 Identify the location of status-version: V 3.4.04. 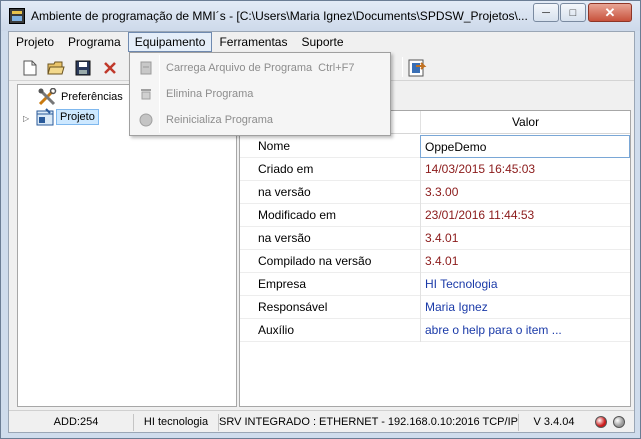
(554, 422).